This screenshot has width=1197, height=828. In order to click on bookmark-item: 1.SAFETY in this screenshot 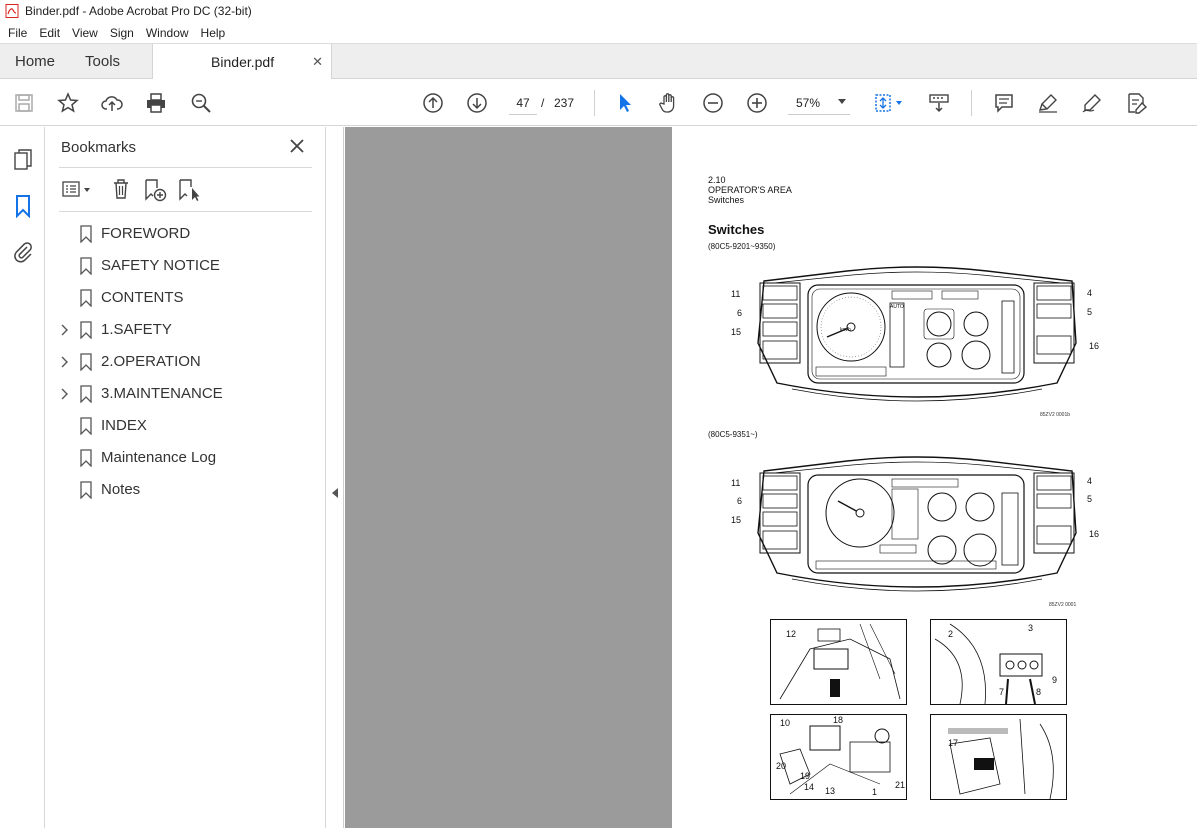, I will do `click(185, 330)`.